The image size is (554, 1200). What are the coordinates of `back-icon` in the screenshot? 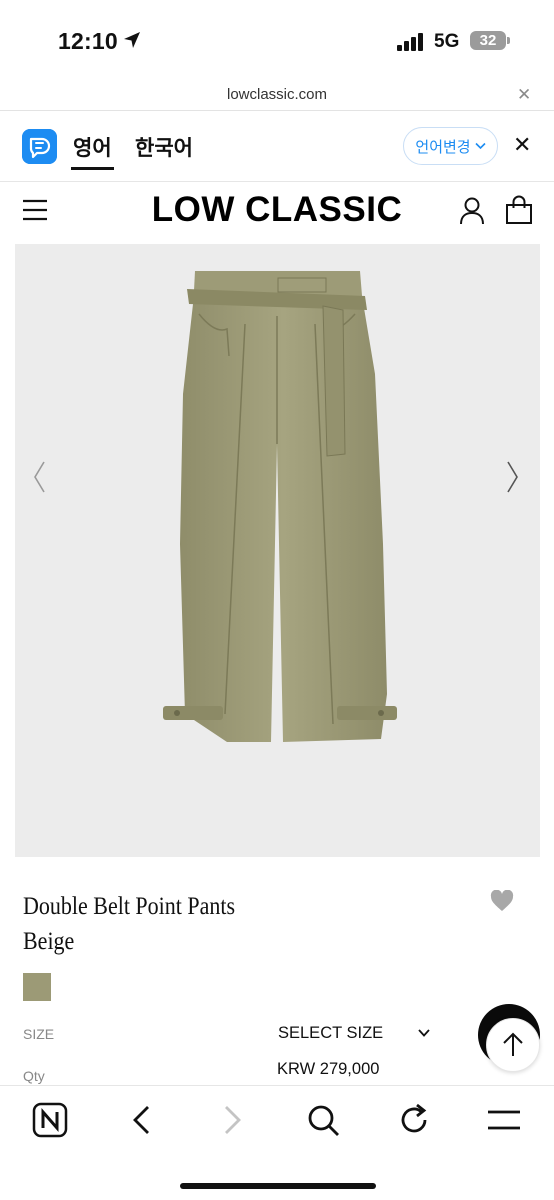 It's located at (142, 1120).